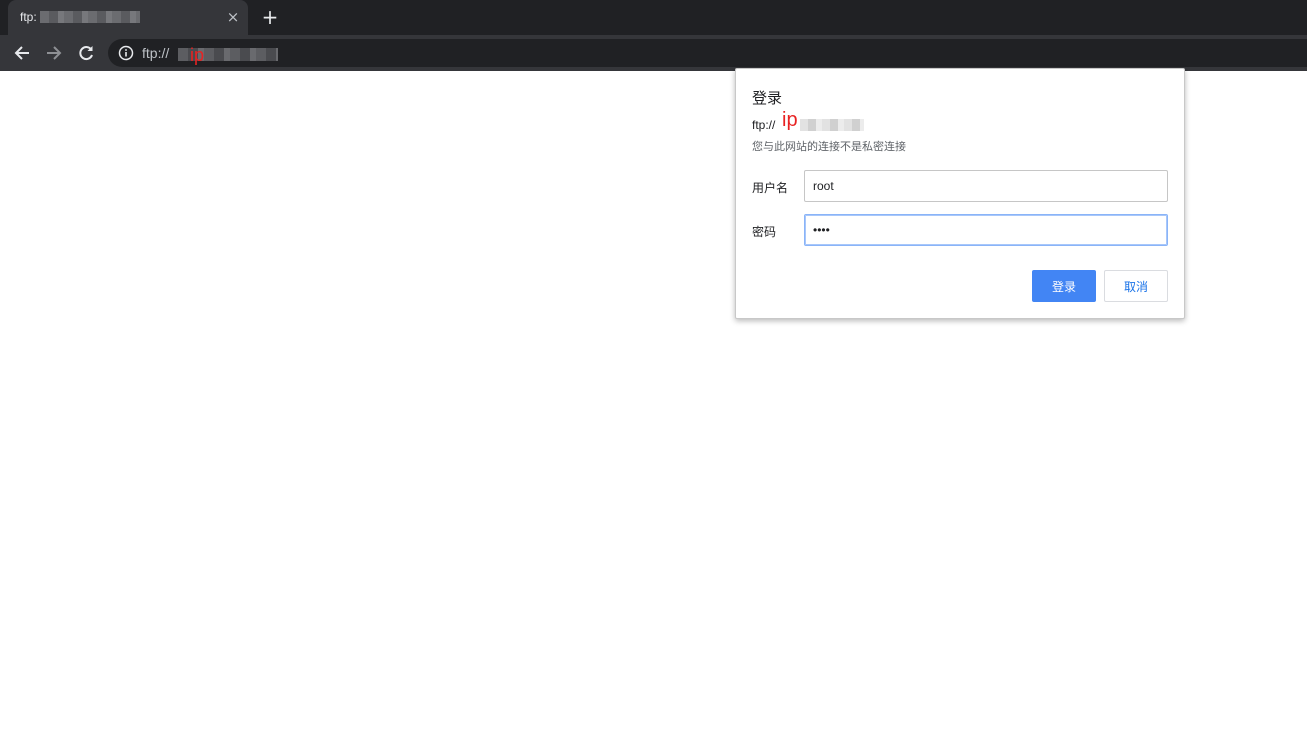 This screenshot has width=1307, height=754. What do you see at coordinates (707, 53) in the screenshot?
I see `address-bar: ftp:// ip` at bounding box center [707, 53].